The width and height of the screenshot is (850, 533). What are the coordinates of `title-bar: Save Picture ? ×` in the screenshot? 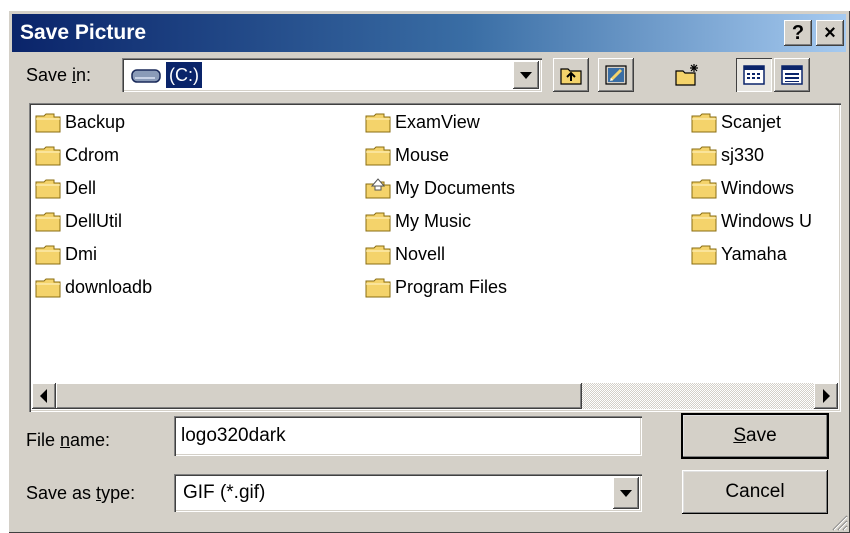 It's located at (429, 33).